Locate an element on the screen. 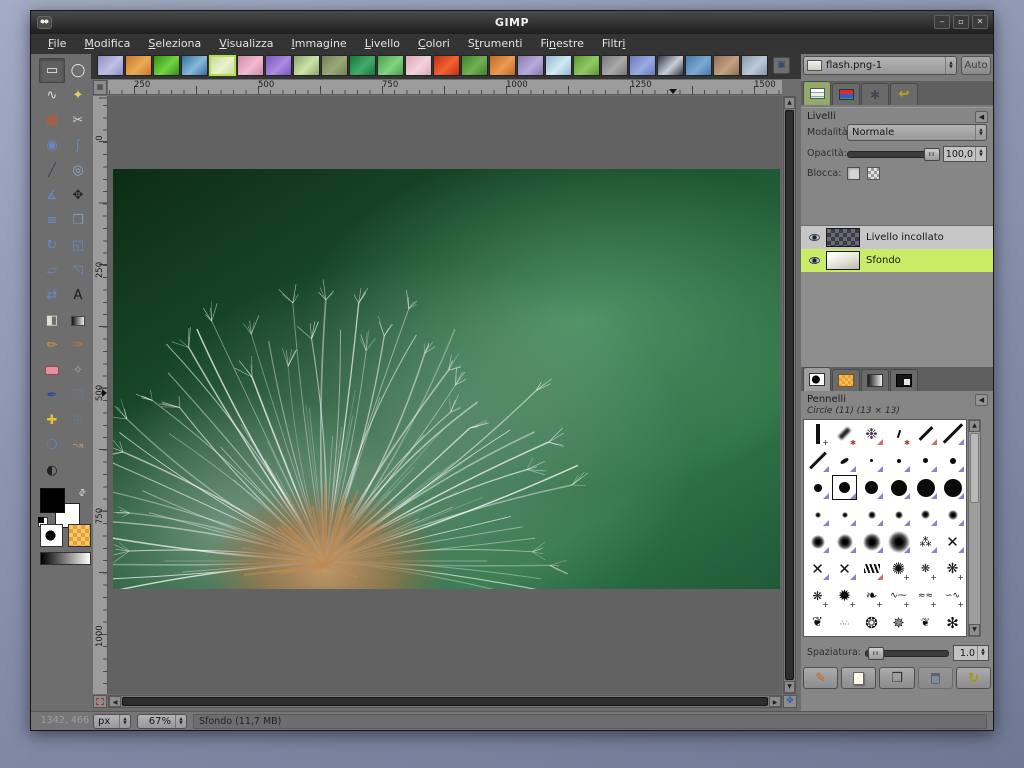  tool-fuzzy-select: ✦ is located at coordinates (78, 95).